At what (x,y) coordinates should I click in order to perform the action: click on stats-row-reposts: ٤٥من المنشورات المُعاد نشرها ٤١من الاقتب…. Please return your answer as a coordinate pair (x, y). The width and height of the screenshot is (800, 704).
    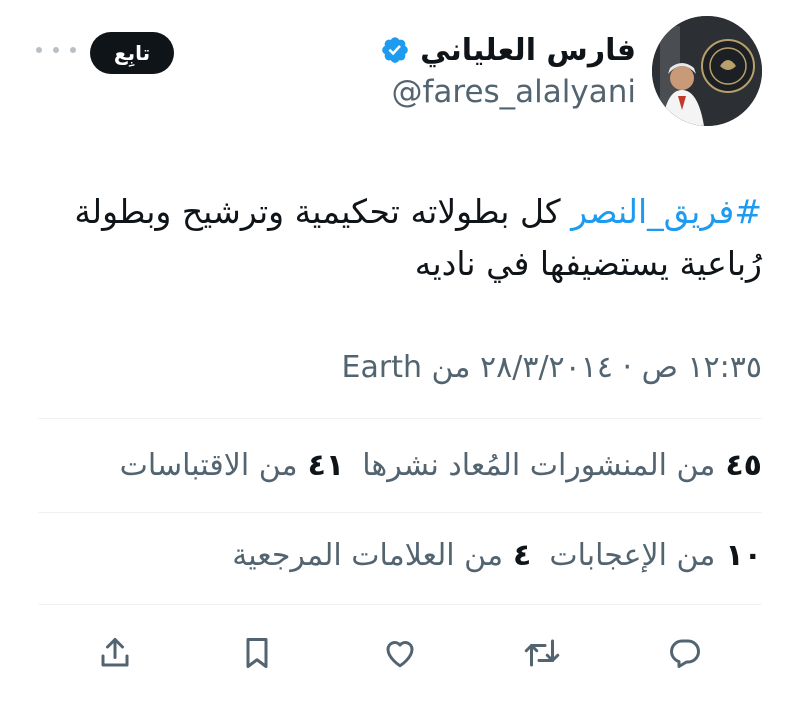
    Looking at the image, I should click on (441, 465).